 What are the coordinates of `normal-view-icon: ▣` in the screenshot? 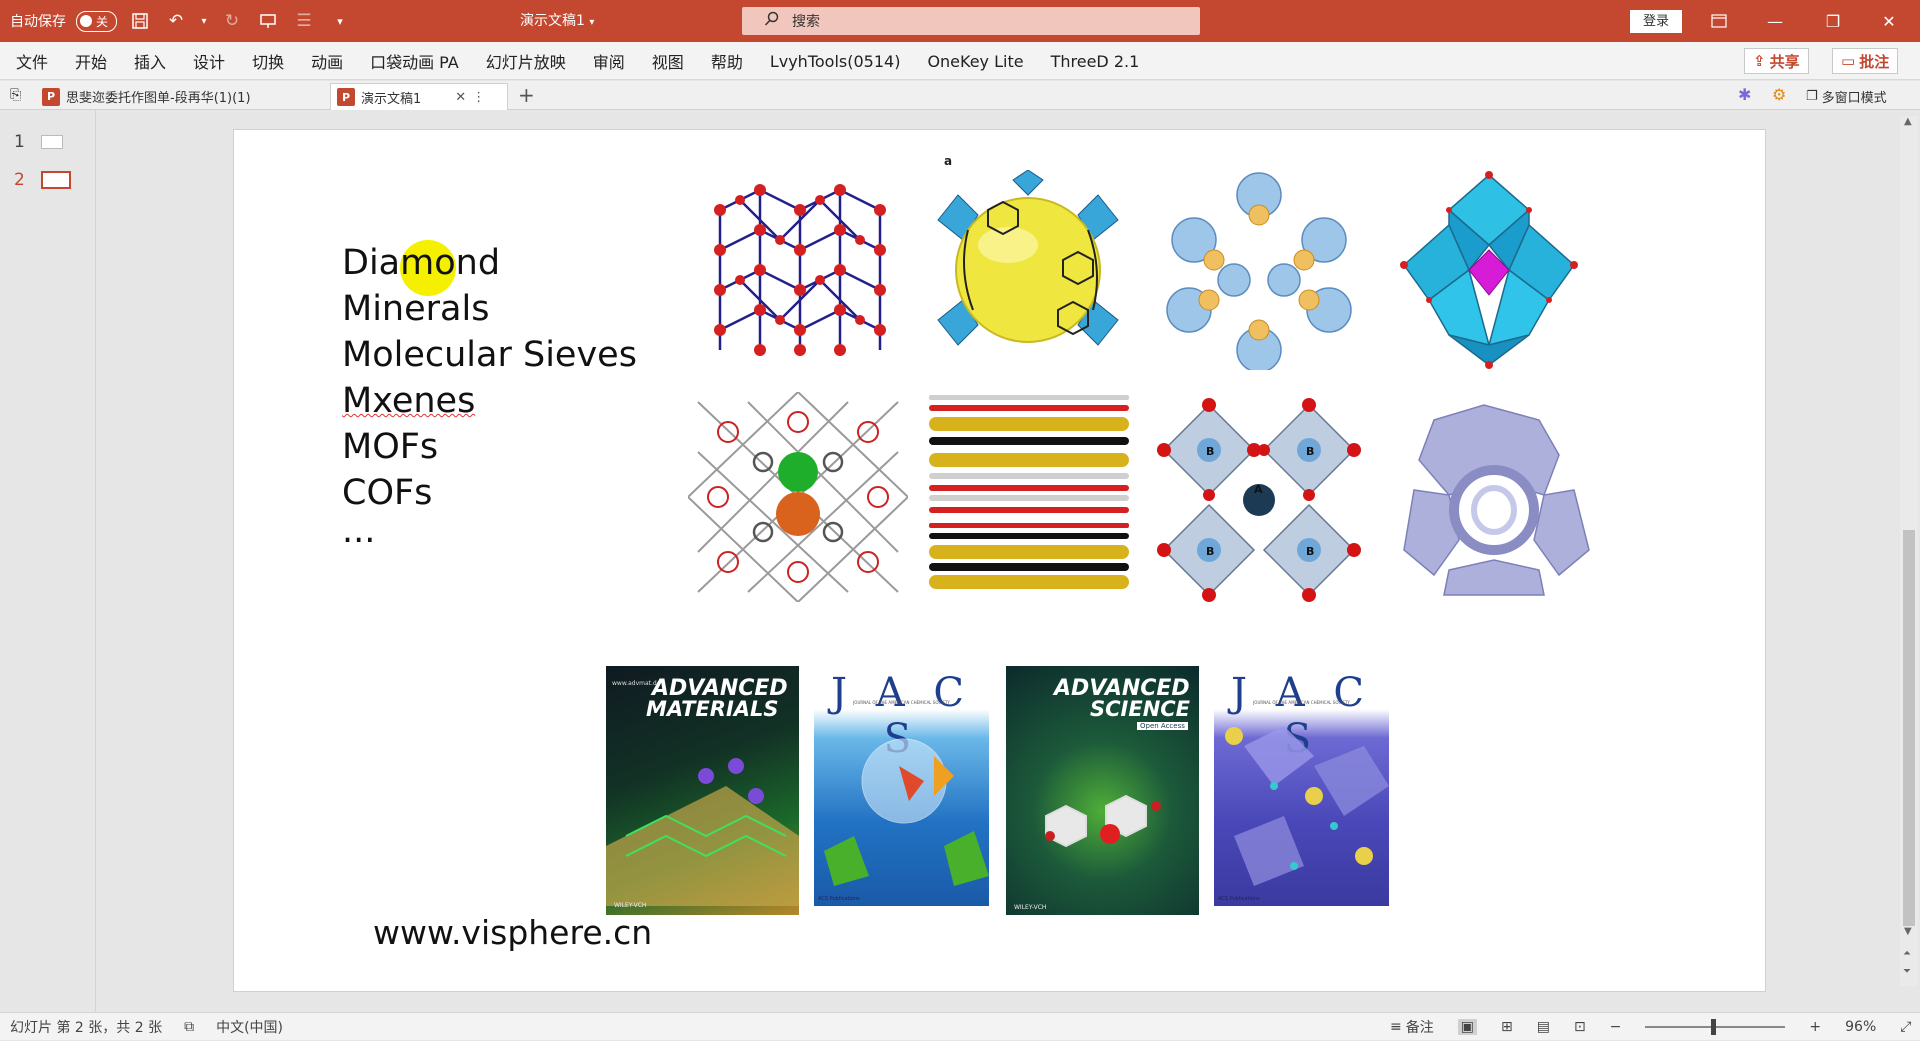 It's located at (1467, 1027).